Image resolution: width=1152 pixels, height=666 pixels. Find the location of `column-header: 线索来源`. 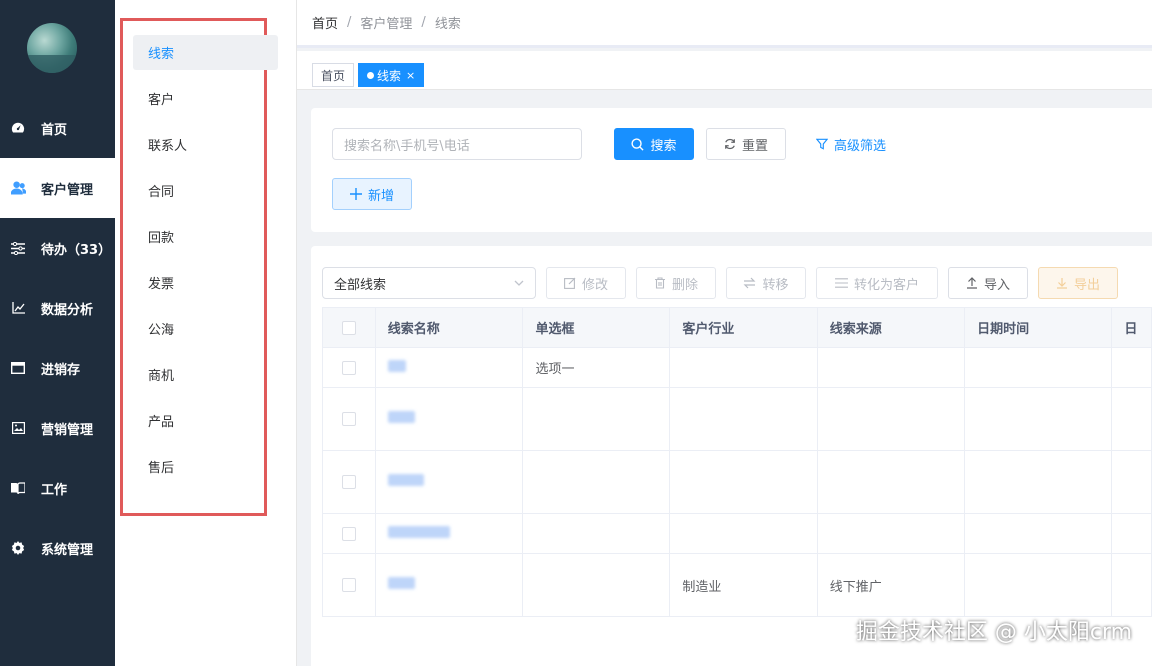

column-header: 线索来源 is located at coordinates (891, 327).